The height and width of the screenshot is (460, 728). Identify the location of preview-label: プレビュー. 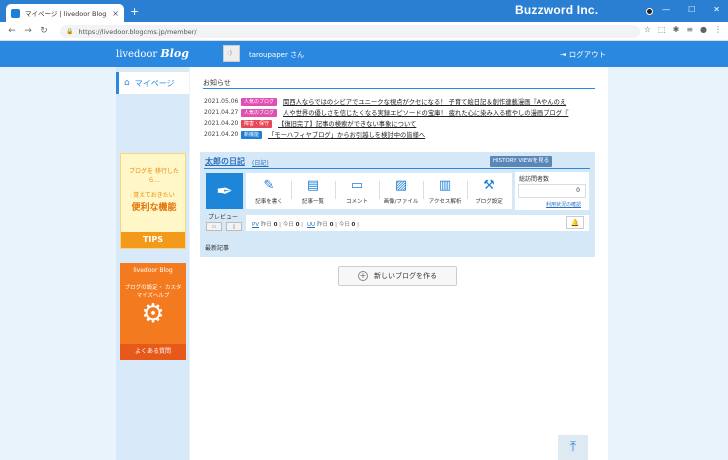
(223, 217).